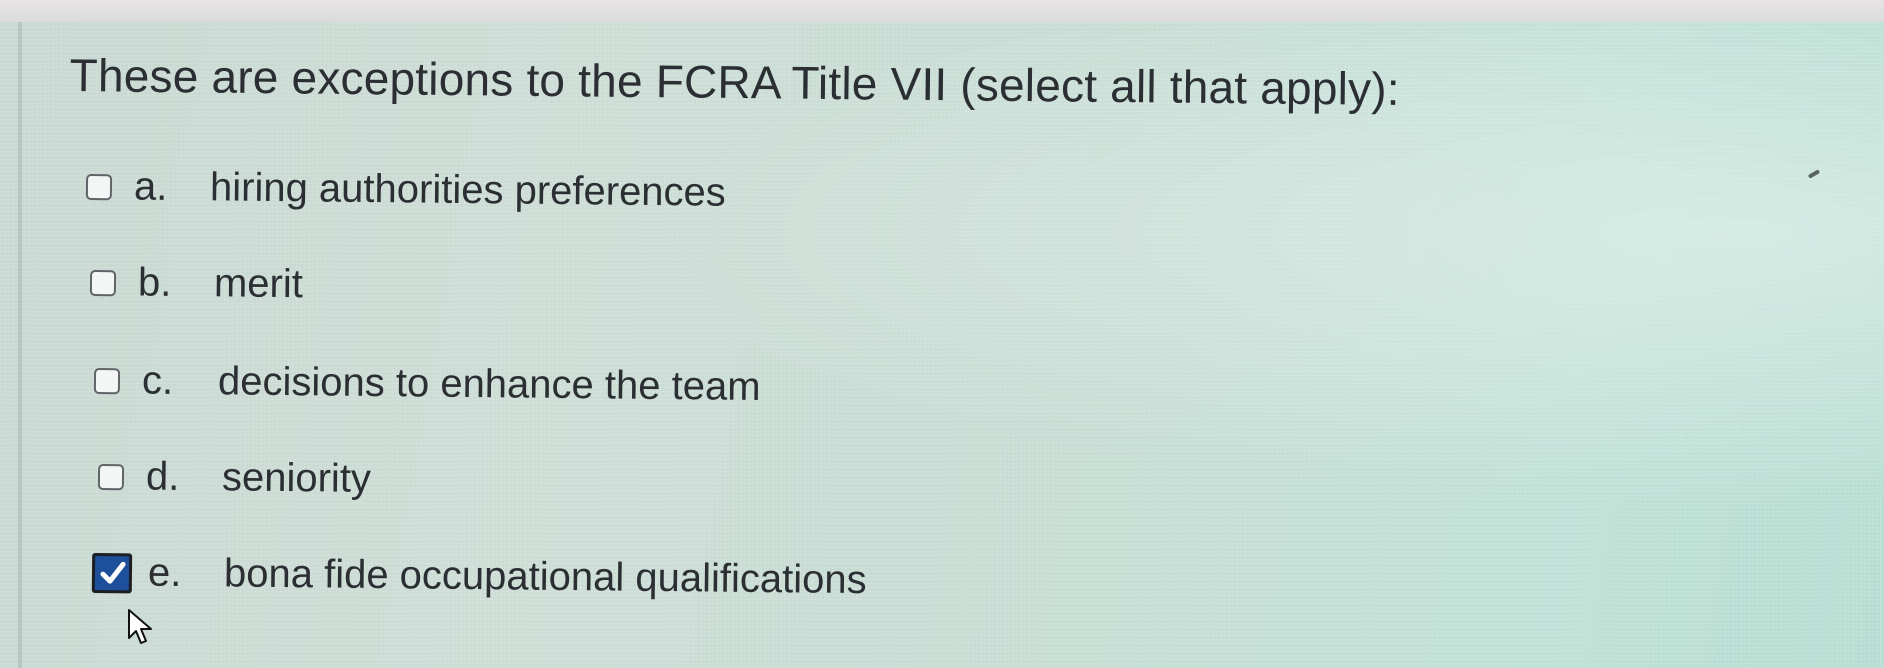 This screenshot has width=1884, height=668. Describe the element at coordinates (196, 283) in the screenshot. I see `option-b: b. merit` at that location.